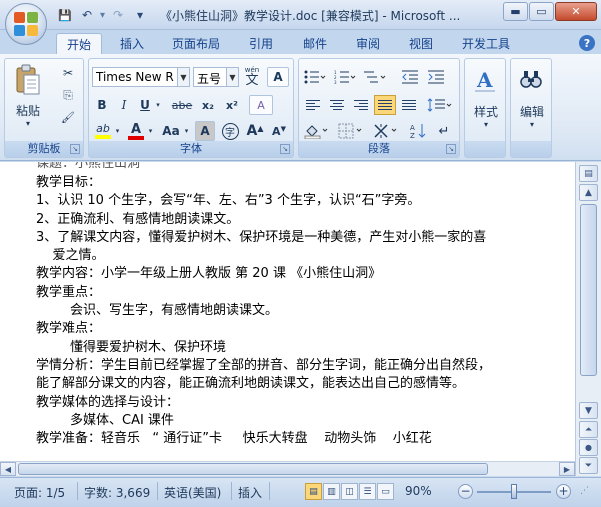 This screenshot has width=601, height=507. What do you see at coordinates (87, 15) in the screenshot?
I see `undo-icon: ↶` at bounding box center [87, 15].